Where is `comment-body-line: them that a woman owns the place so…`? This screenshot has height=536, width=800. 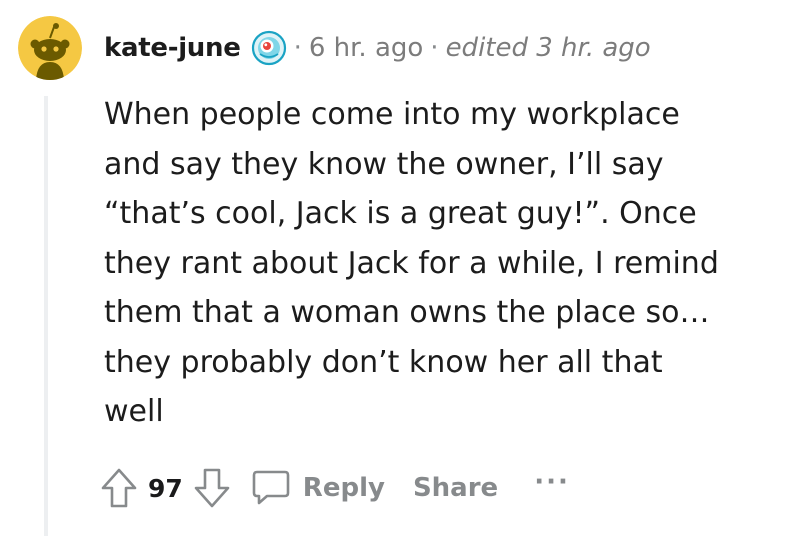
comment-body-line: them that a woman owns the place so… is located at coordinates (407, 312).